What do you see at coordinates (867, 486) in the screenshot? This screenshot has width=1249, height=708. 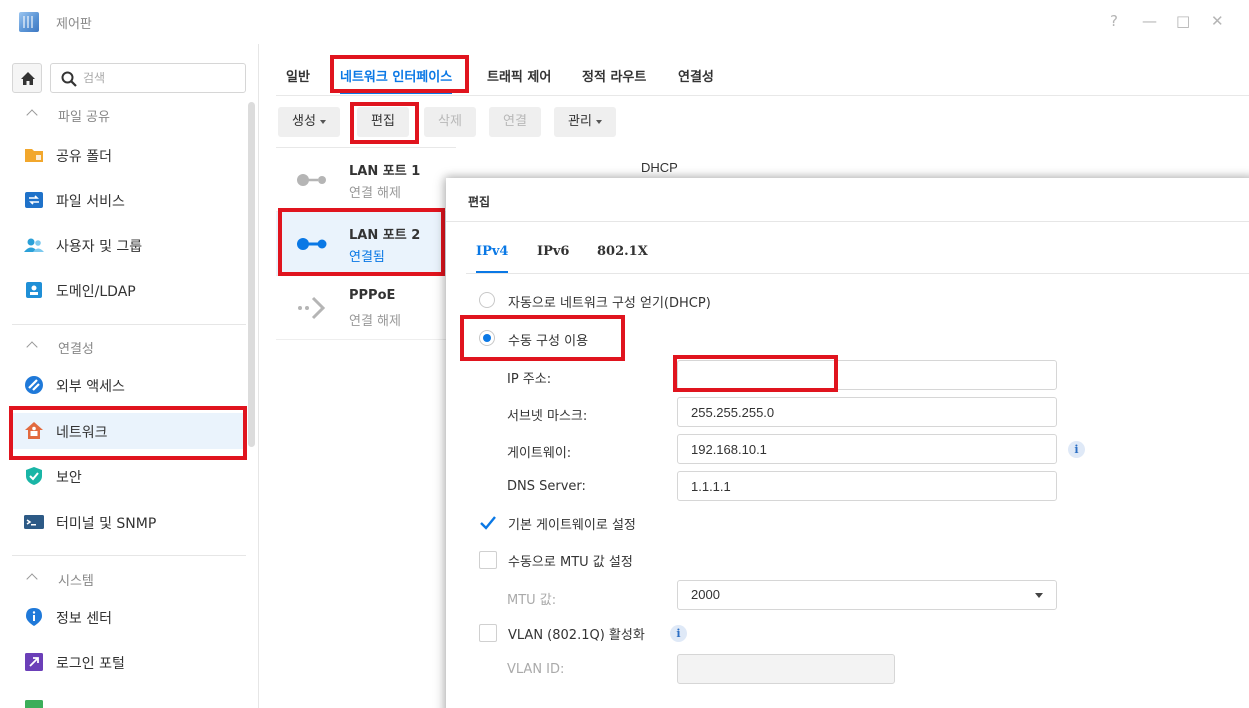 I see `dns-server-input` at bounding box center [867, 486].